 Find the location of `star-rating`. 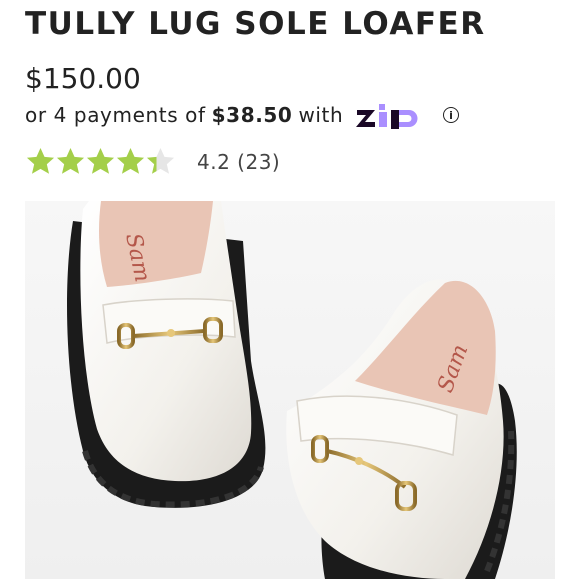

star-rating is located at coordinates (100, 161).